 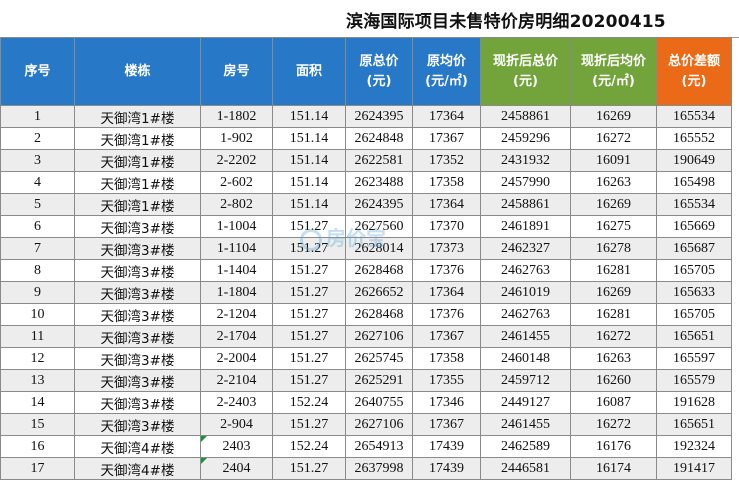 I want to click on table-cell: 2458861, so click(x=525, y=116).